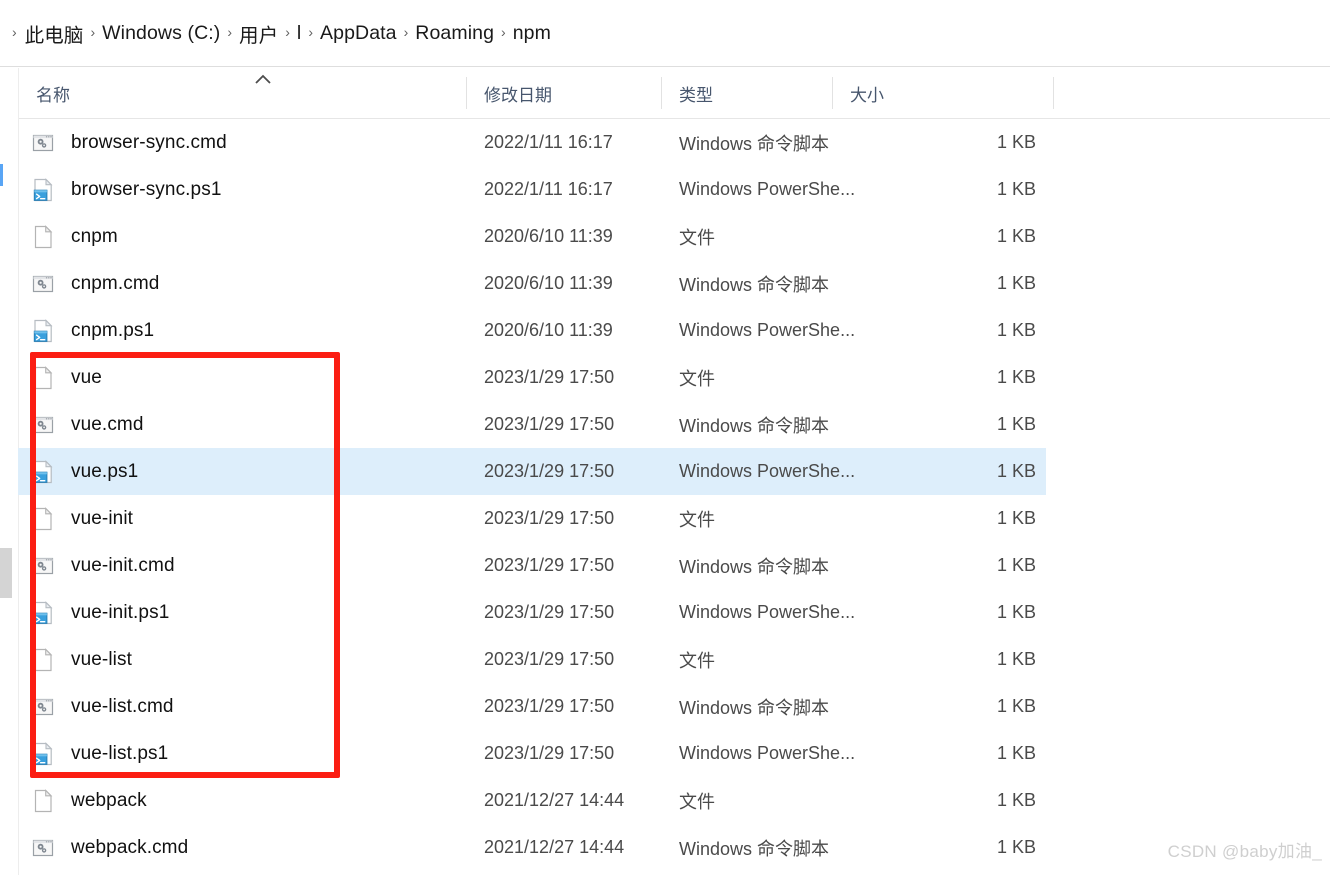  I want to click on column-header-date-modified: 修改日期, so click(563, 93).